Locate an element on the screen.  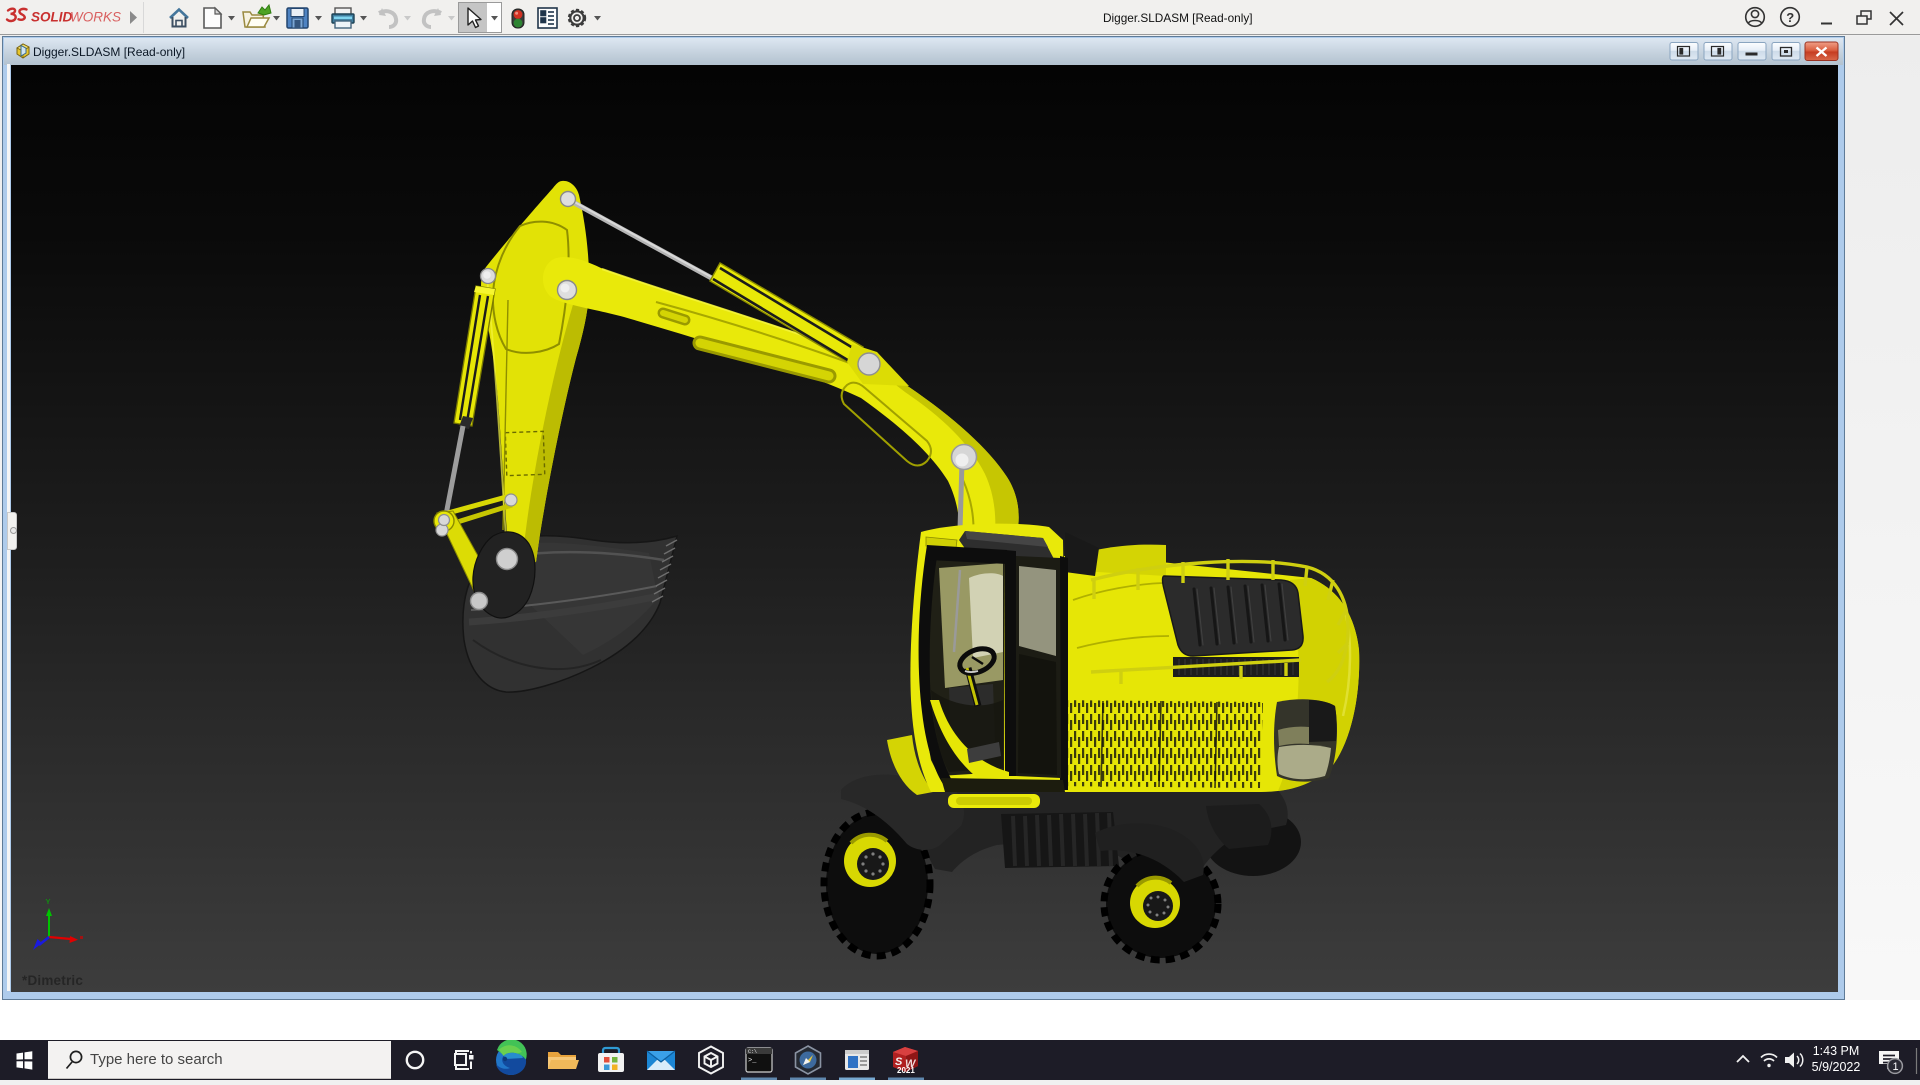
svg-text: C:\ is located at coordinates (752, 1052).